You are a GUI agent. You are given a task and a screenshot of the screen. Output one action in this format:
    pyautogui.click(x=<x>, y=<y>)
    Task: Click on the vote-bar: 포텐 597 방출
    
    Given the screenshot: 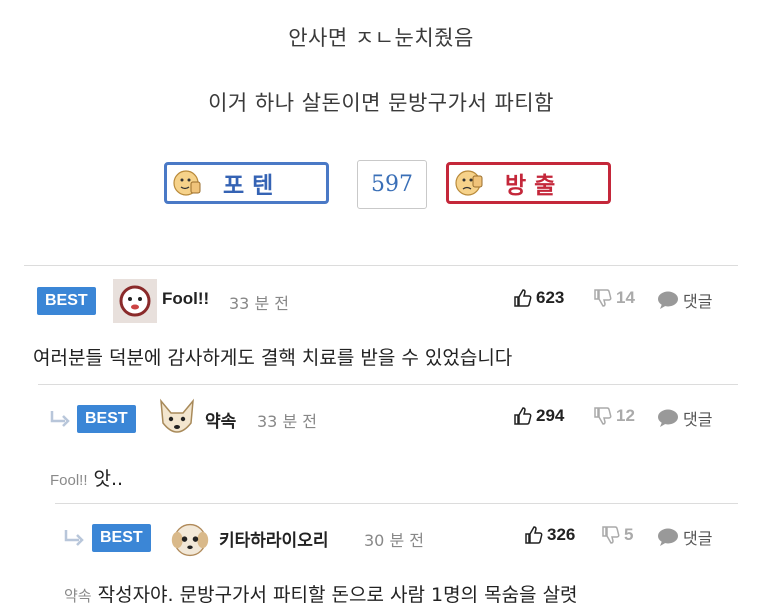 What is the action you would take?
    pyautogui.click(x=381, y=185)
    